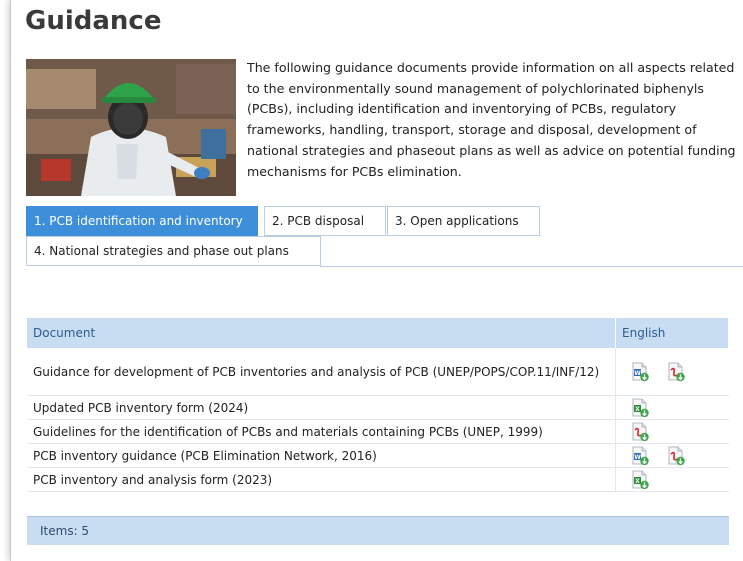 The height and width of the screenshot is (561, 743). Describe the element at coordinates (93, 21) in the screenshot. I see `page-title: Guidance` at that location.